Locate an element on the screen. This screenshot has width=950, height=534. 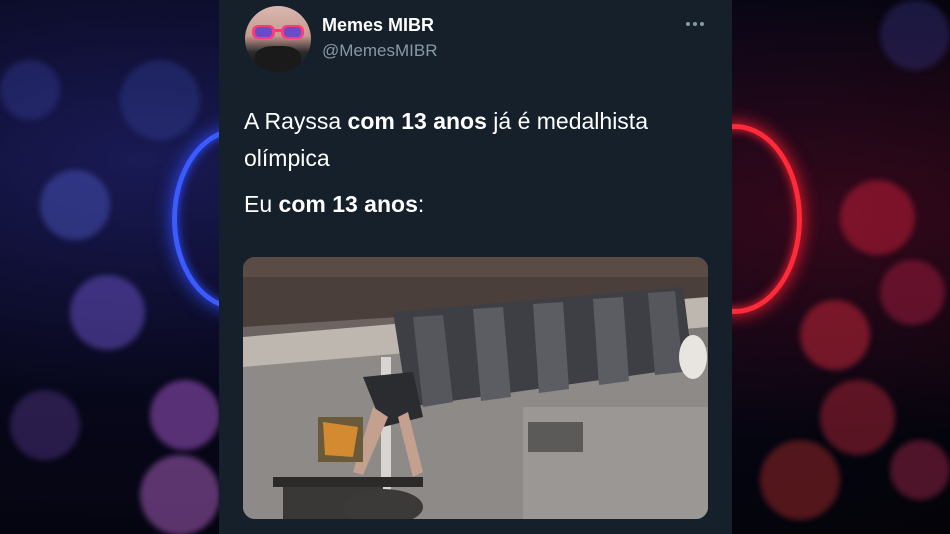
tweet-text-span: Eu is located at coordinates (261, 204).